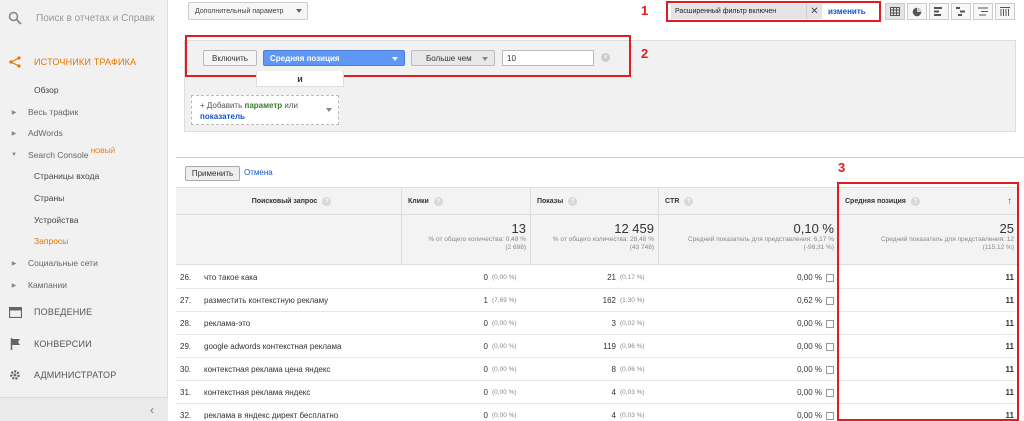 This screenshot has height=421, width=1024. What do you see at coordinates (592, 369) in the screenshot?
I see `impressions-cell: 8 (0,06 %)` at bounding box center [592, 369].